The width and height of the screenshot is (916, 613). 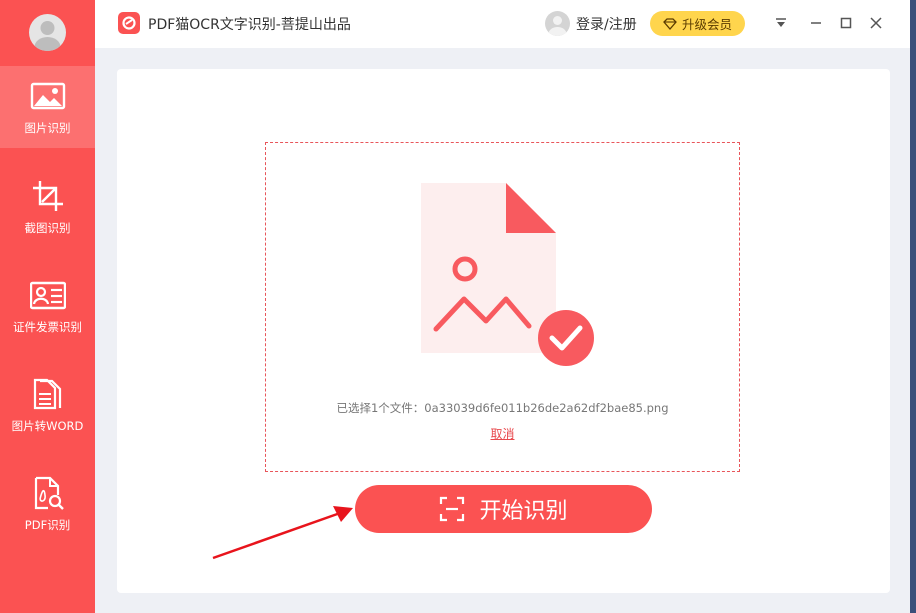 I want to click on cancel-link: 取消, so click(x=502, y=433).